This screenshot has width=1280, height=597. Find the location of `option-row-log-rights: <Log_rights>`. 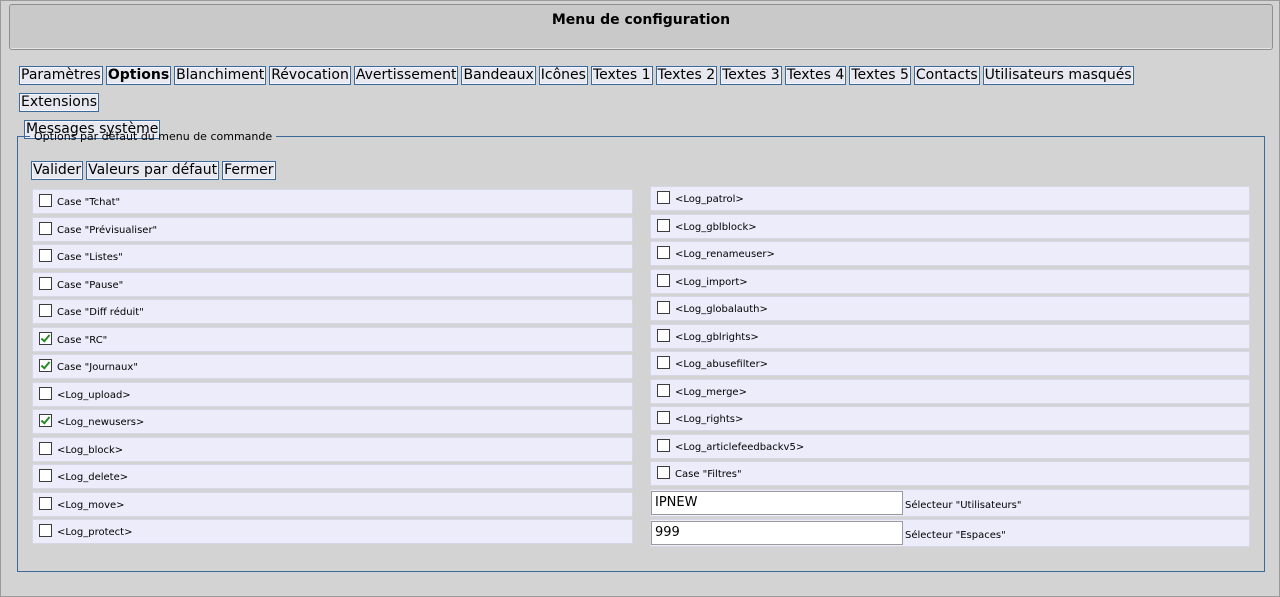

option-row-log-rights: <Log_rights> is located at coordinates (950, 418).